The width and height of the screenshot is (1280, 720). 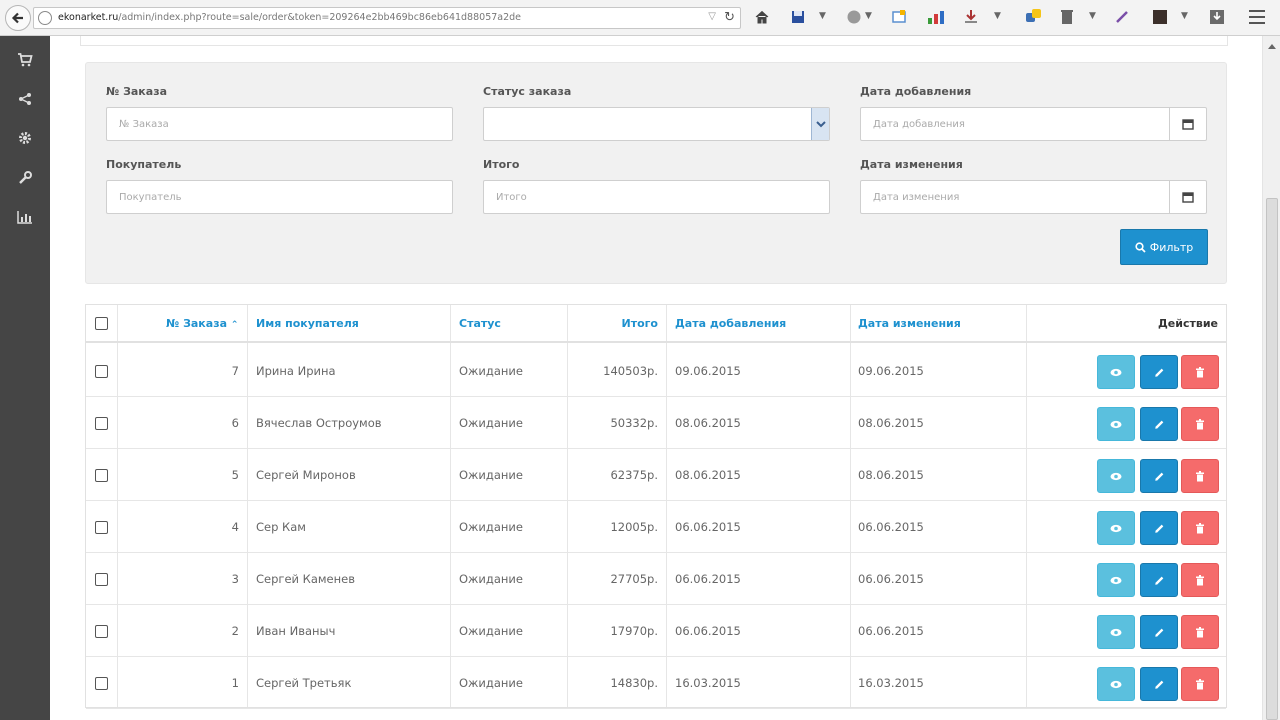 I want to click on total-cell: 27705р., so click(x=634, y=579).